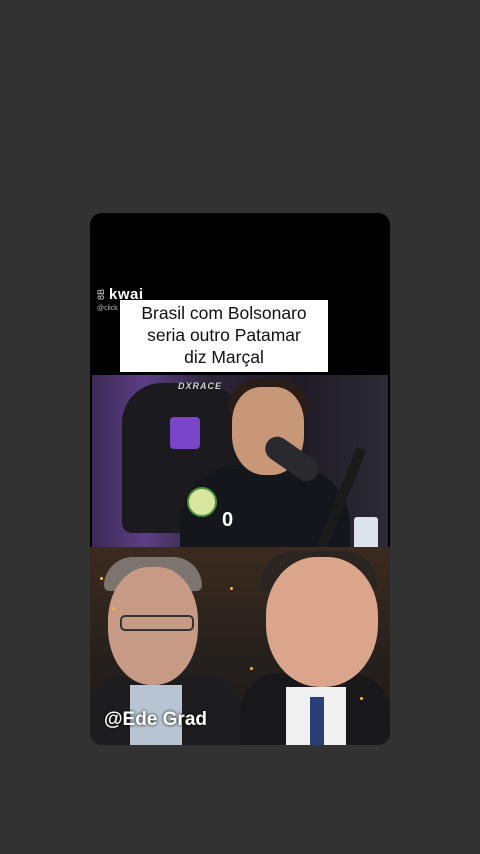  Describe the element at coordinates (202, 502) in the screenshot. I see `shirt-badge` at that location.